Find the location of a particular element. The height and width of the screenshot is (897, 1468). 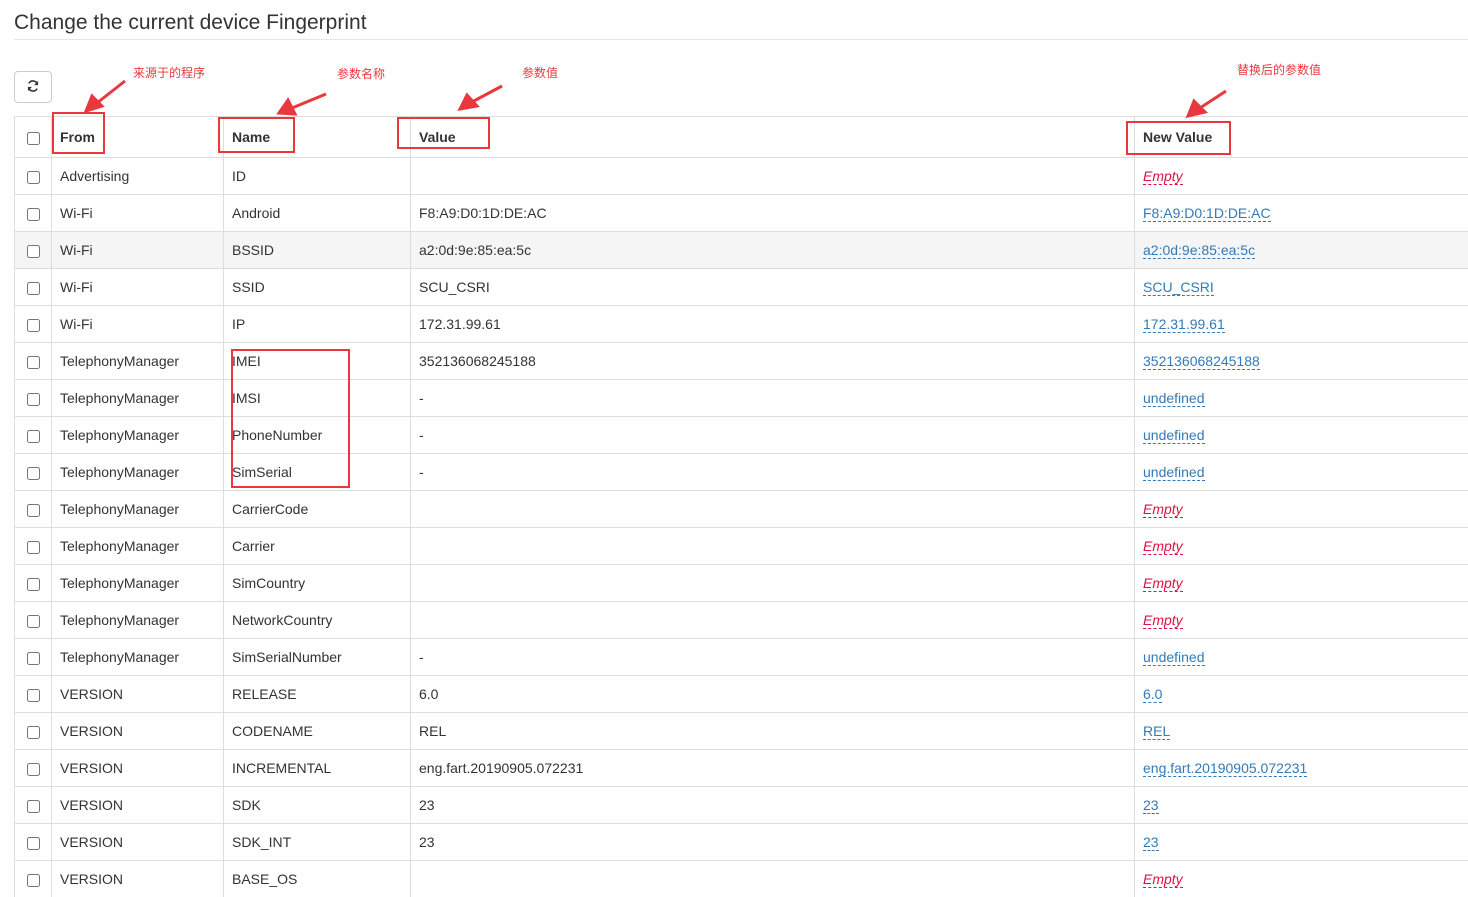

refresh-button is located at coordinates (33, 87).